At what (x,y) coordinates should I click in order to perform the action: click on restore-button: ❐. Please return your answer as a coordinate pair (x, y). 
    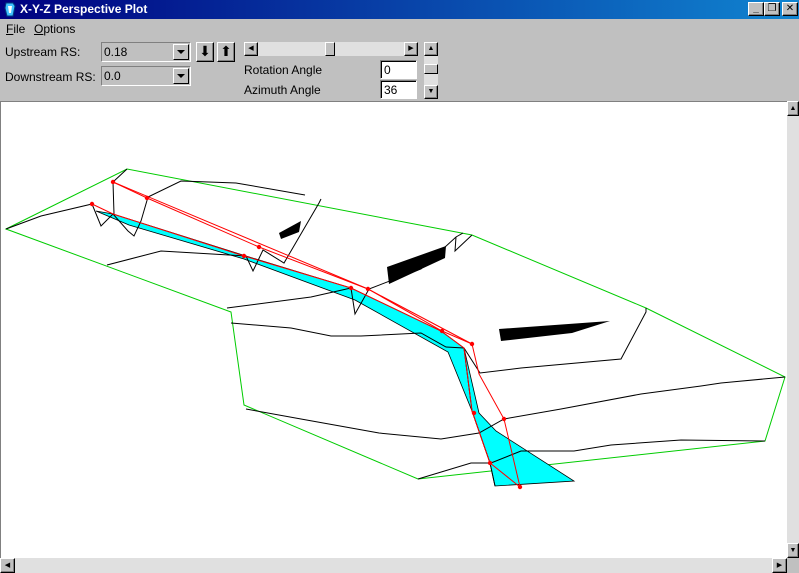
    Looking at the image, I should click on (772, 9).